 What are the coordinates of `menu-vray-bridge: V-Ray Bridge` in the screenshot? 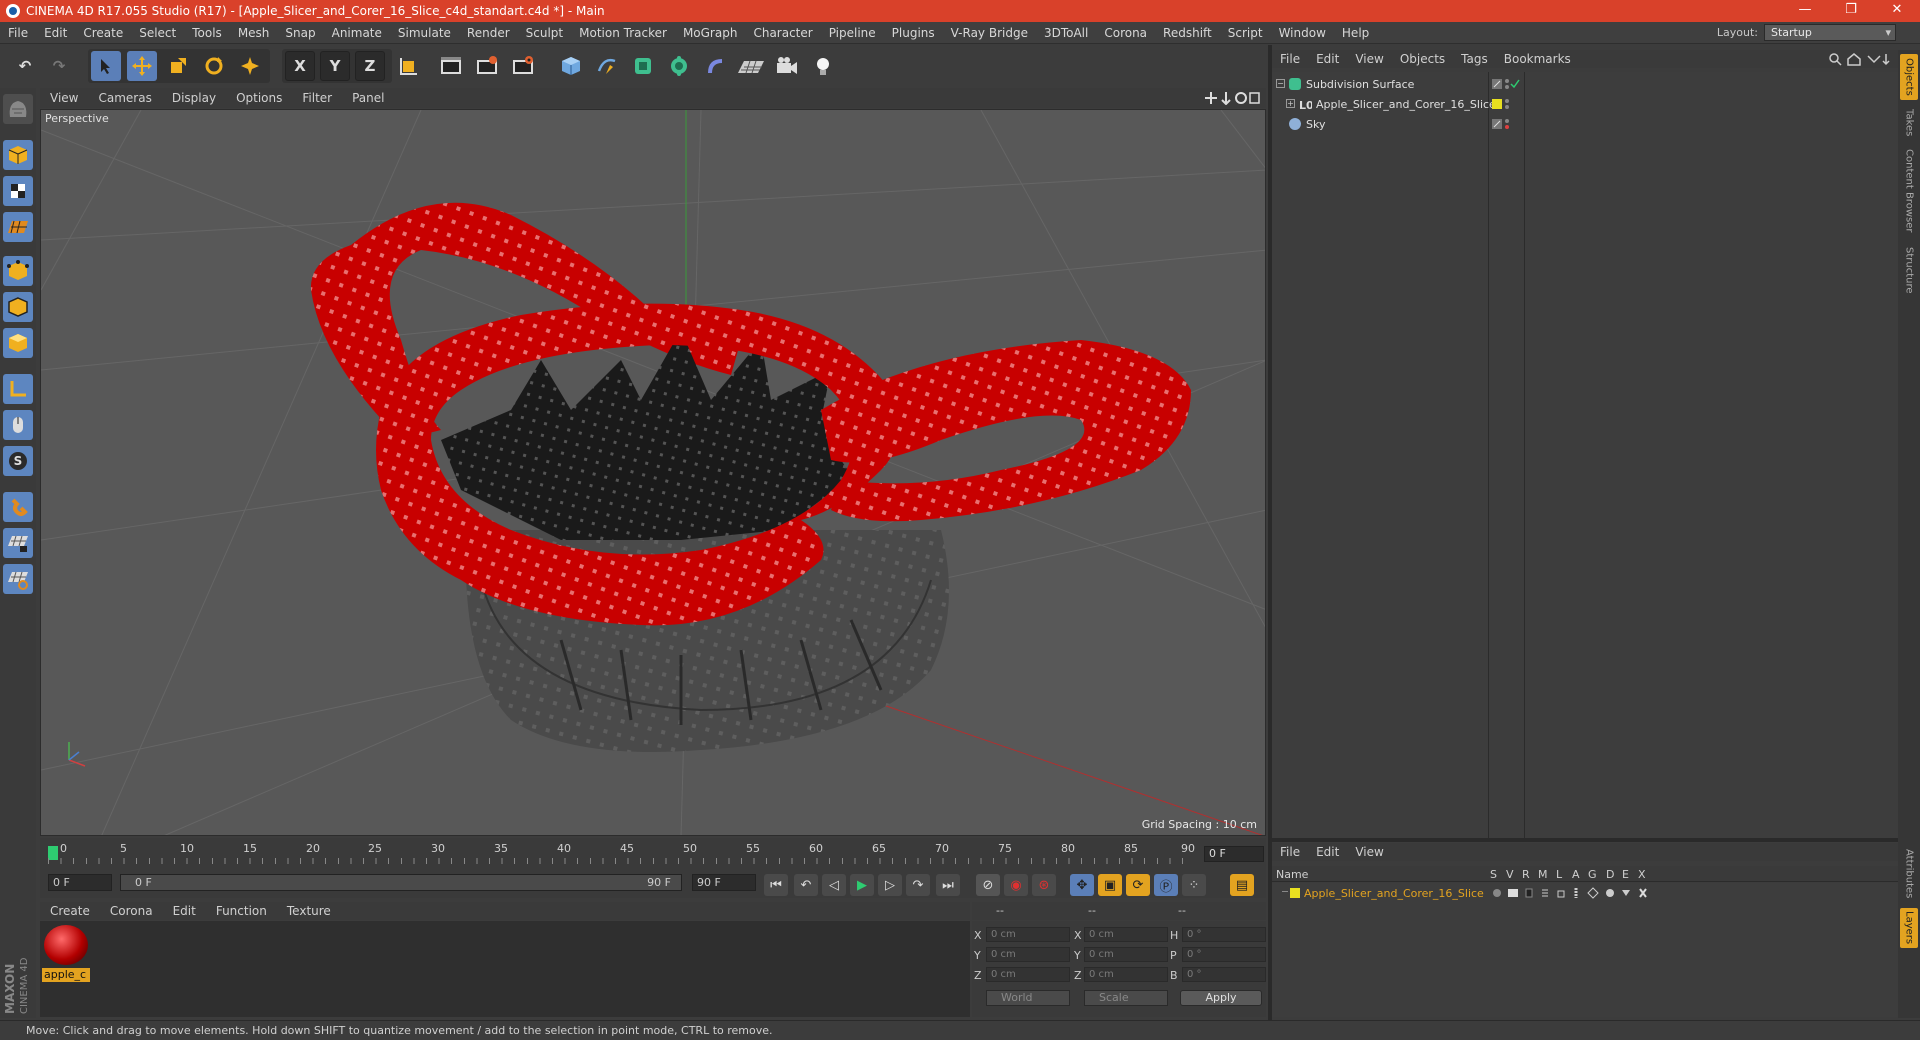 It's located at (989, 33).